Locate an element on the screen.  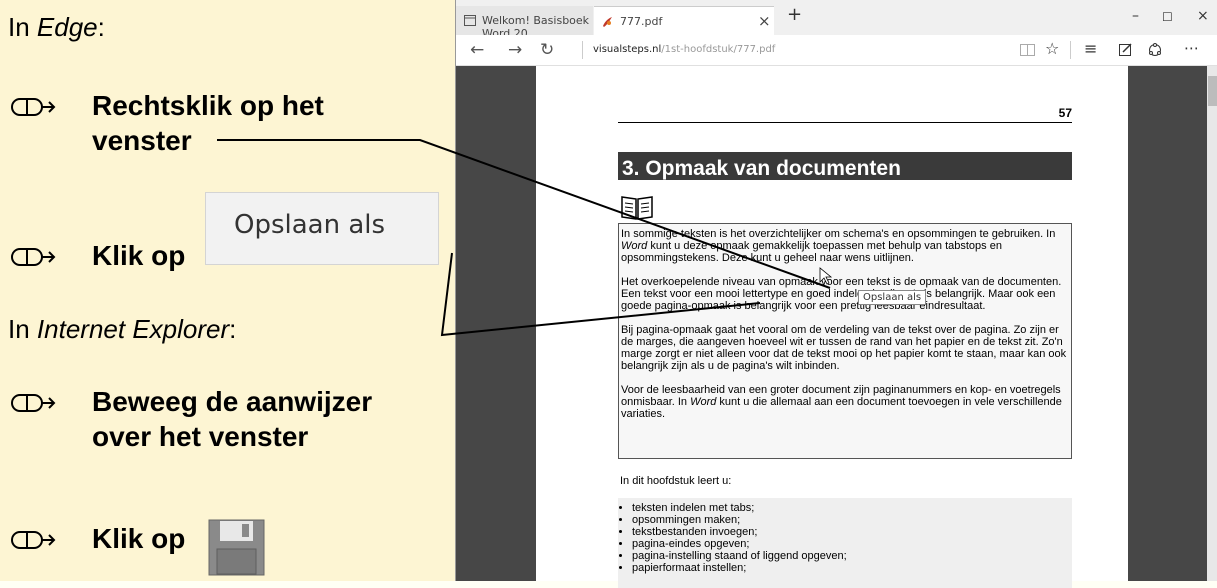
scrollbar is located at coordinates (1212, 323).